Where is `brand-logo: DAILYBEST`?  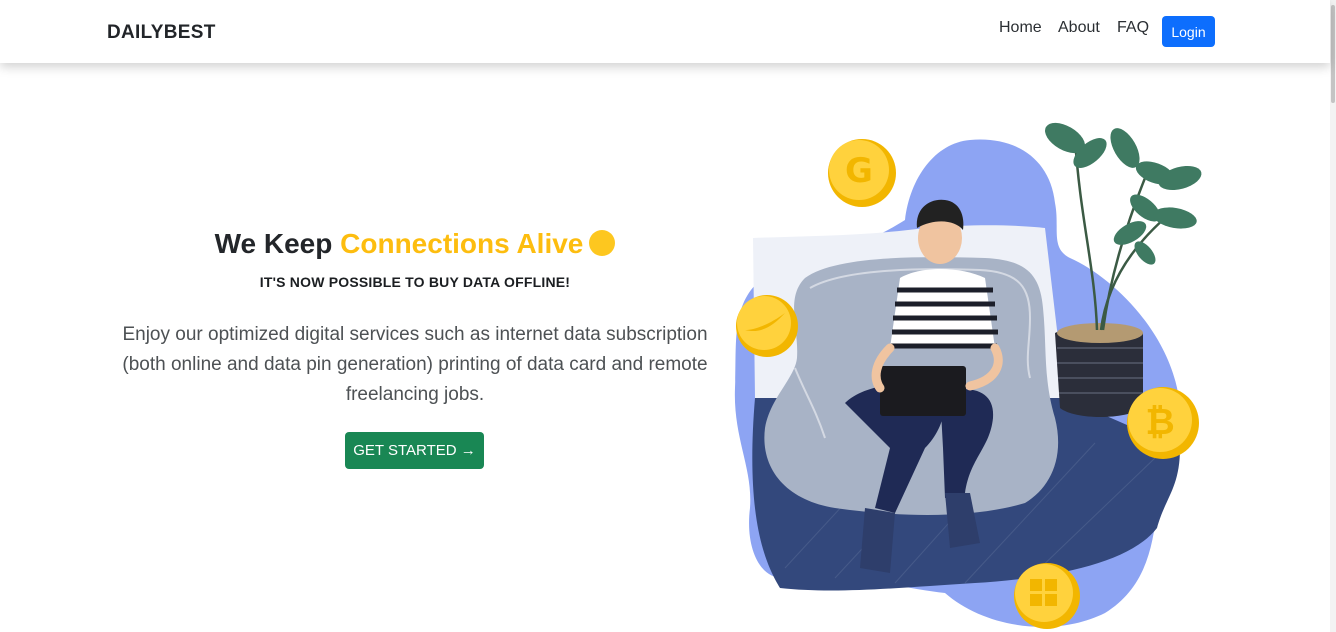 brand-logo: DAILYBEST is located at coordinates (161, 33).